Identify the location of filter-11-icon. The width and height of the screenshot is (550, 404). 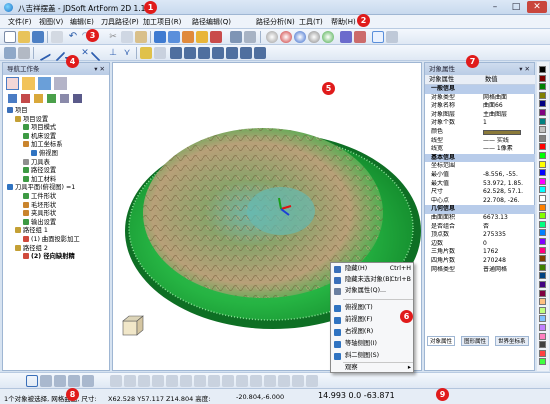
(256, 381).